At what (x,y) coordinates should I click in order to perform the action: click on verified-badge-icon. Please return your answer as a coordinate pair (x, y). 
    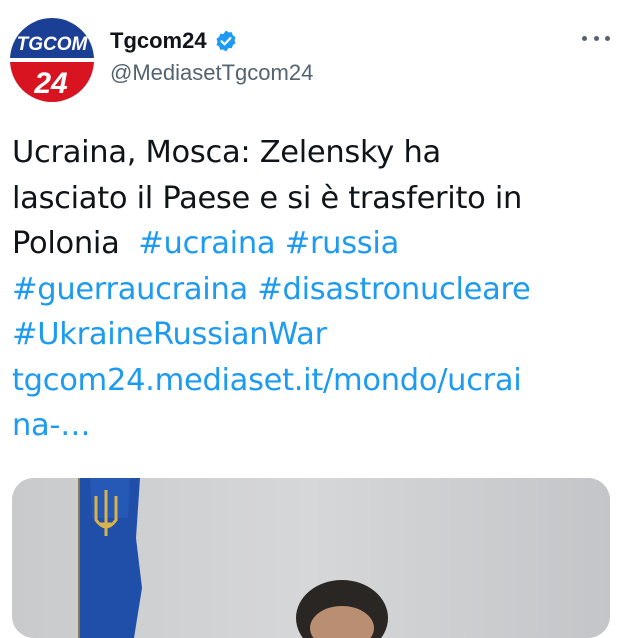
    Looking at the image, I should click on (226, 41).